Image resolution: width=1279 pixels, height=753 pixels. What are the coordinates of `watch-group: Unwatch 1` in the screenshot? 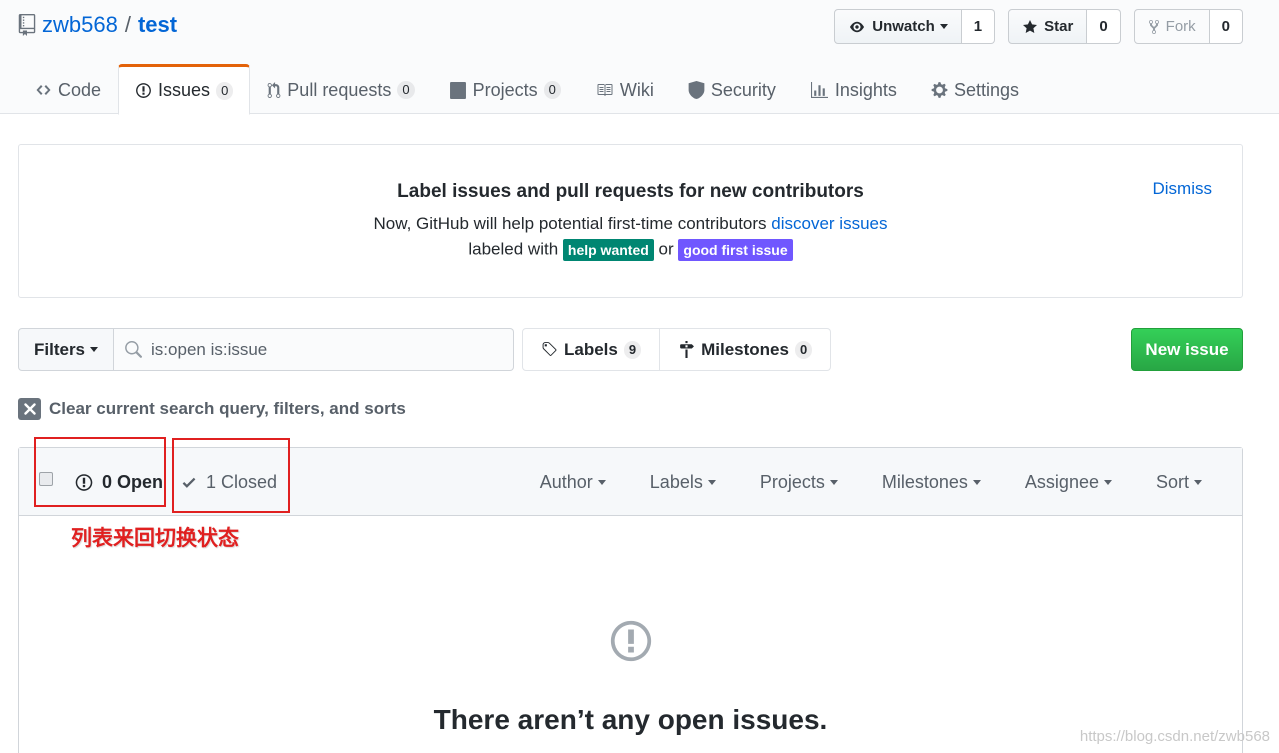 It's located at (915, 26).